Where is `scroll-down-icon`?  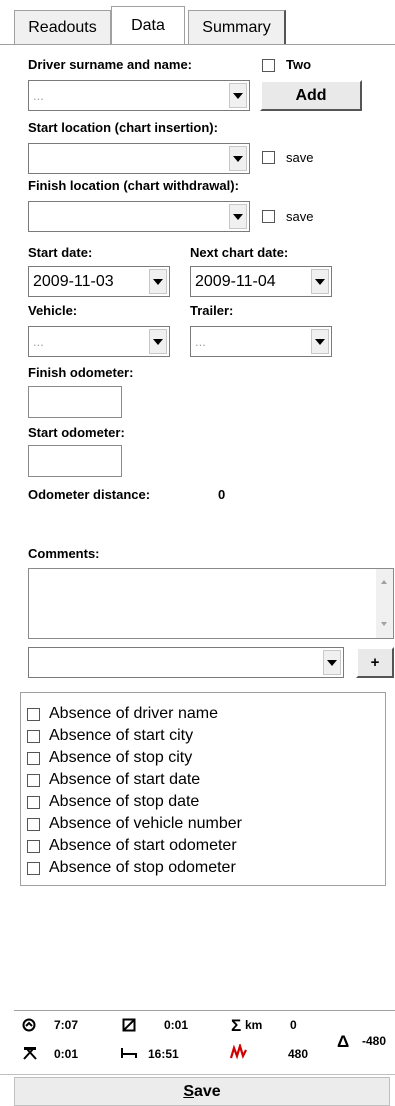
scroll-down-icon is located at coordinates (384, 624).